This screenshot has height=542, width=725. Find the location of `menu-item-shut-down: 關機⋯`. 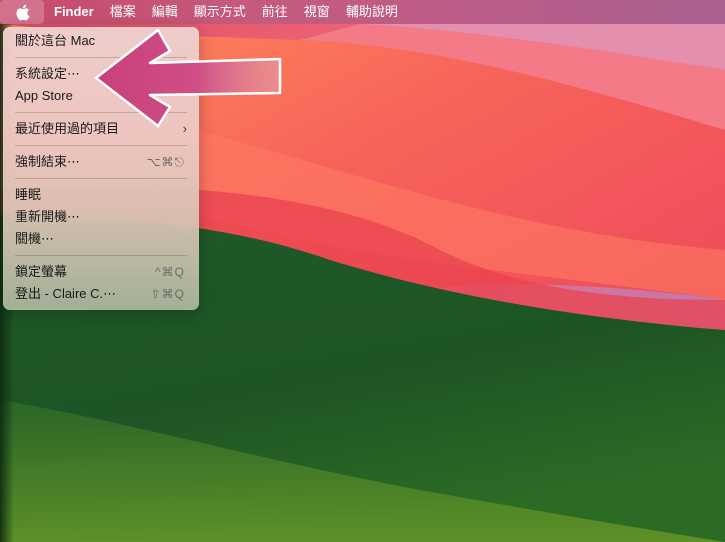

menu-item-shut-down: 關機⋯ is located at coordinates (101, 239).